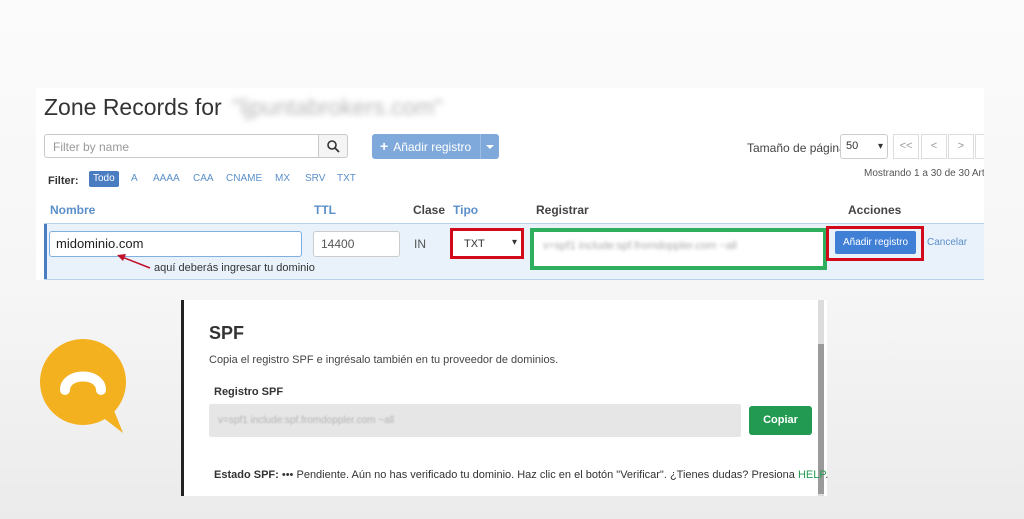 Image resolution: width=1024 pixels, height=519 pixels. I want to click on help-link: HELP, so click(811, 475).